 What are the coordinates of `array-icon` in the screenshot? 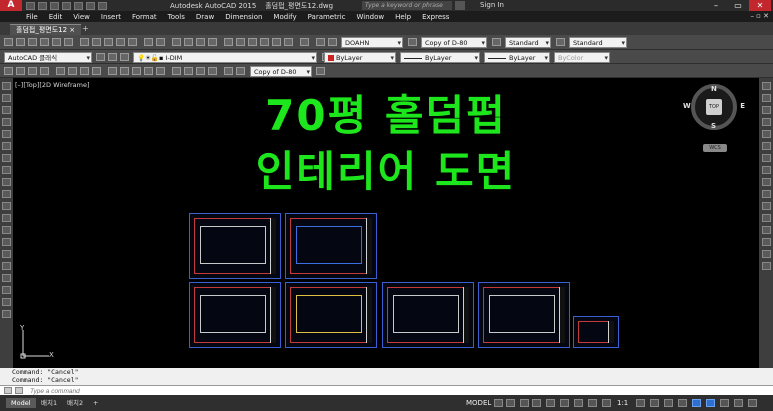 It's located at (766, 134).